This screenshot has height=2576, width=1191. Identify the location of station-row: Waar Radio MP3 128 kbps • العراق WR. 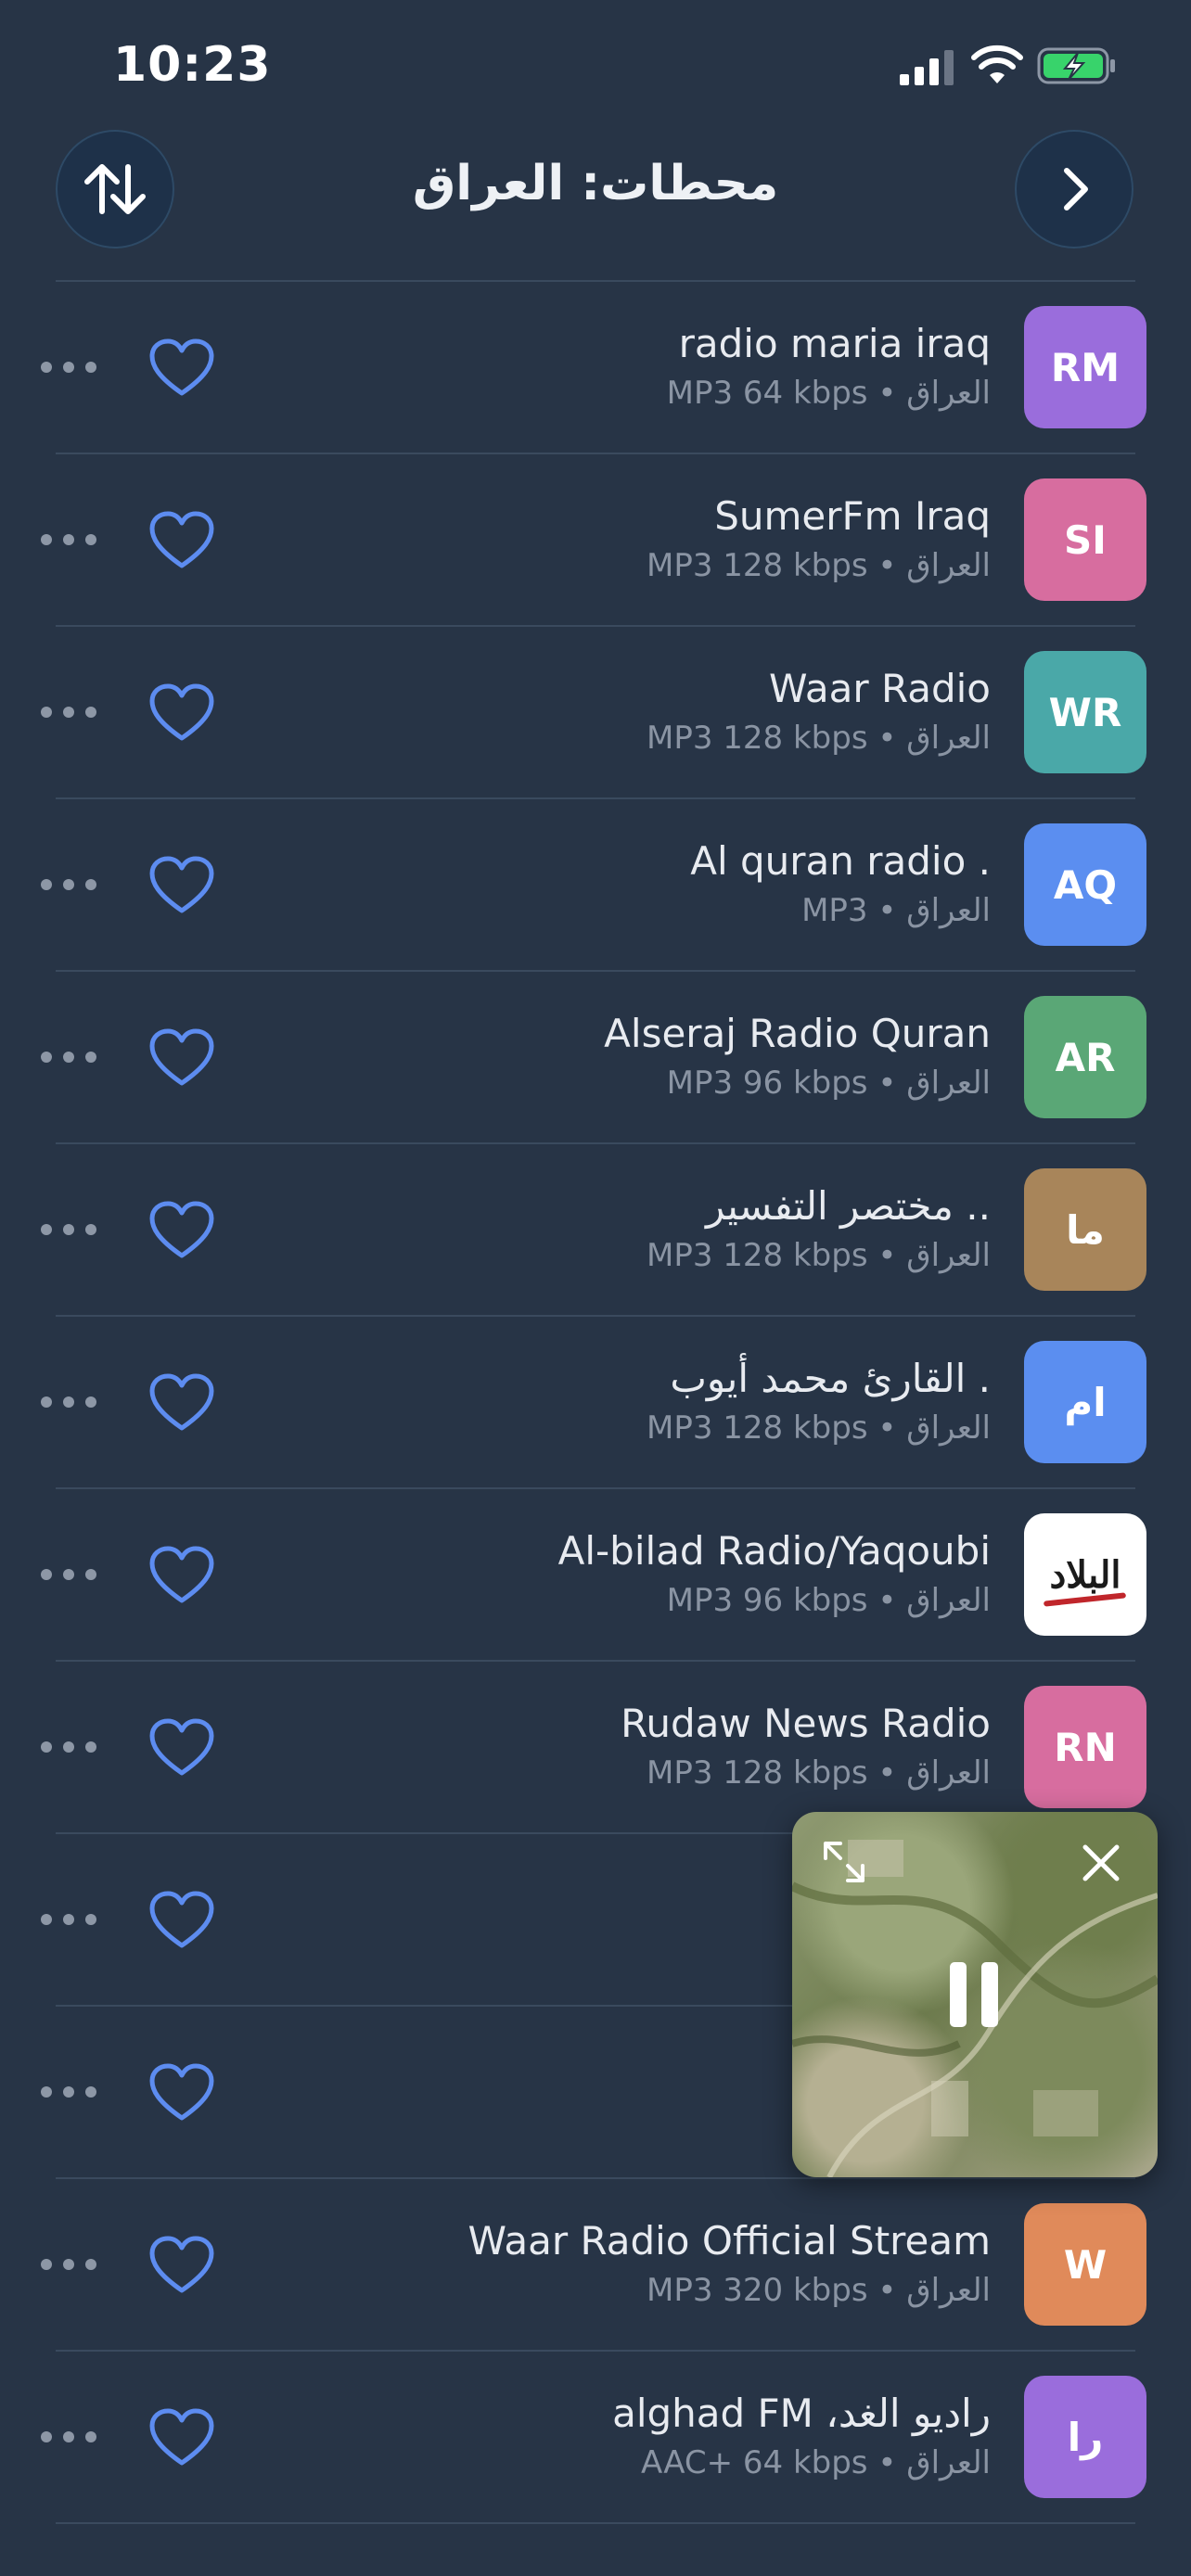
(595, 713).